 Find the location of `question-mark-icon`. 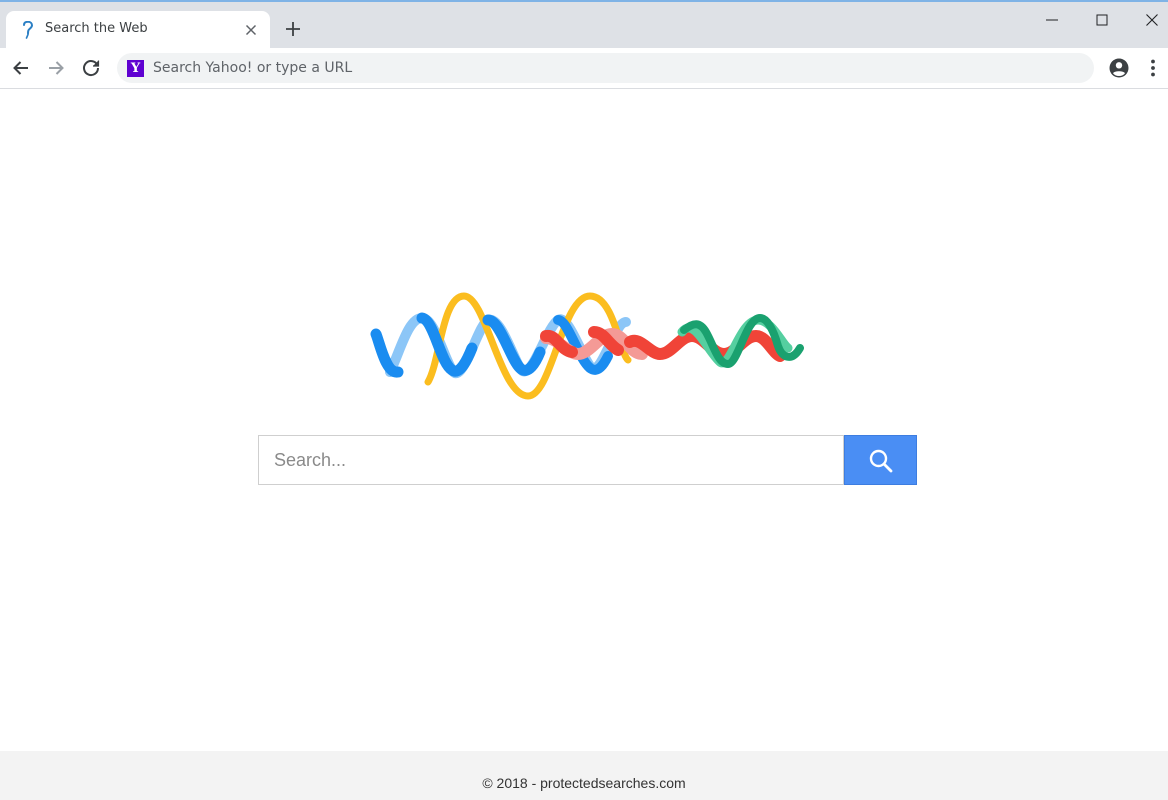

question-mark-icon is located at coordinates (28, 29).